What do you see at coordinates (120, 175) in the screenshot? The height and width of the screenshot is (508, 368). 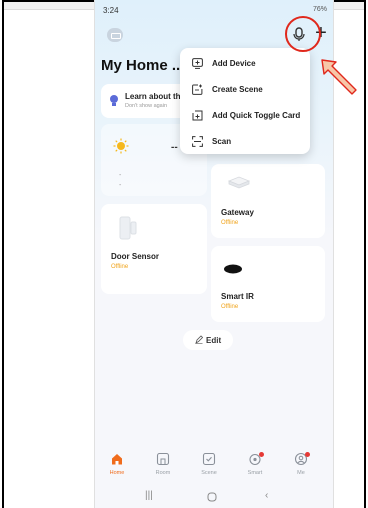 I see `weather-detail-1: -` at bounding box center [120, 175].